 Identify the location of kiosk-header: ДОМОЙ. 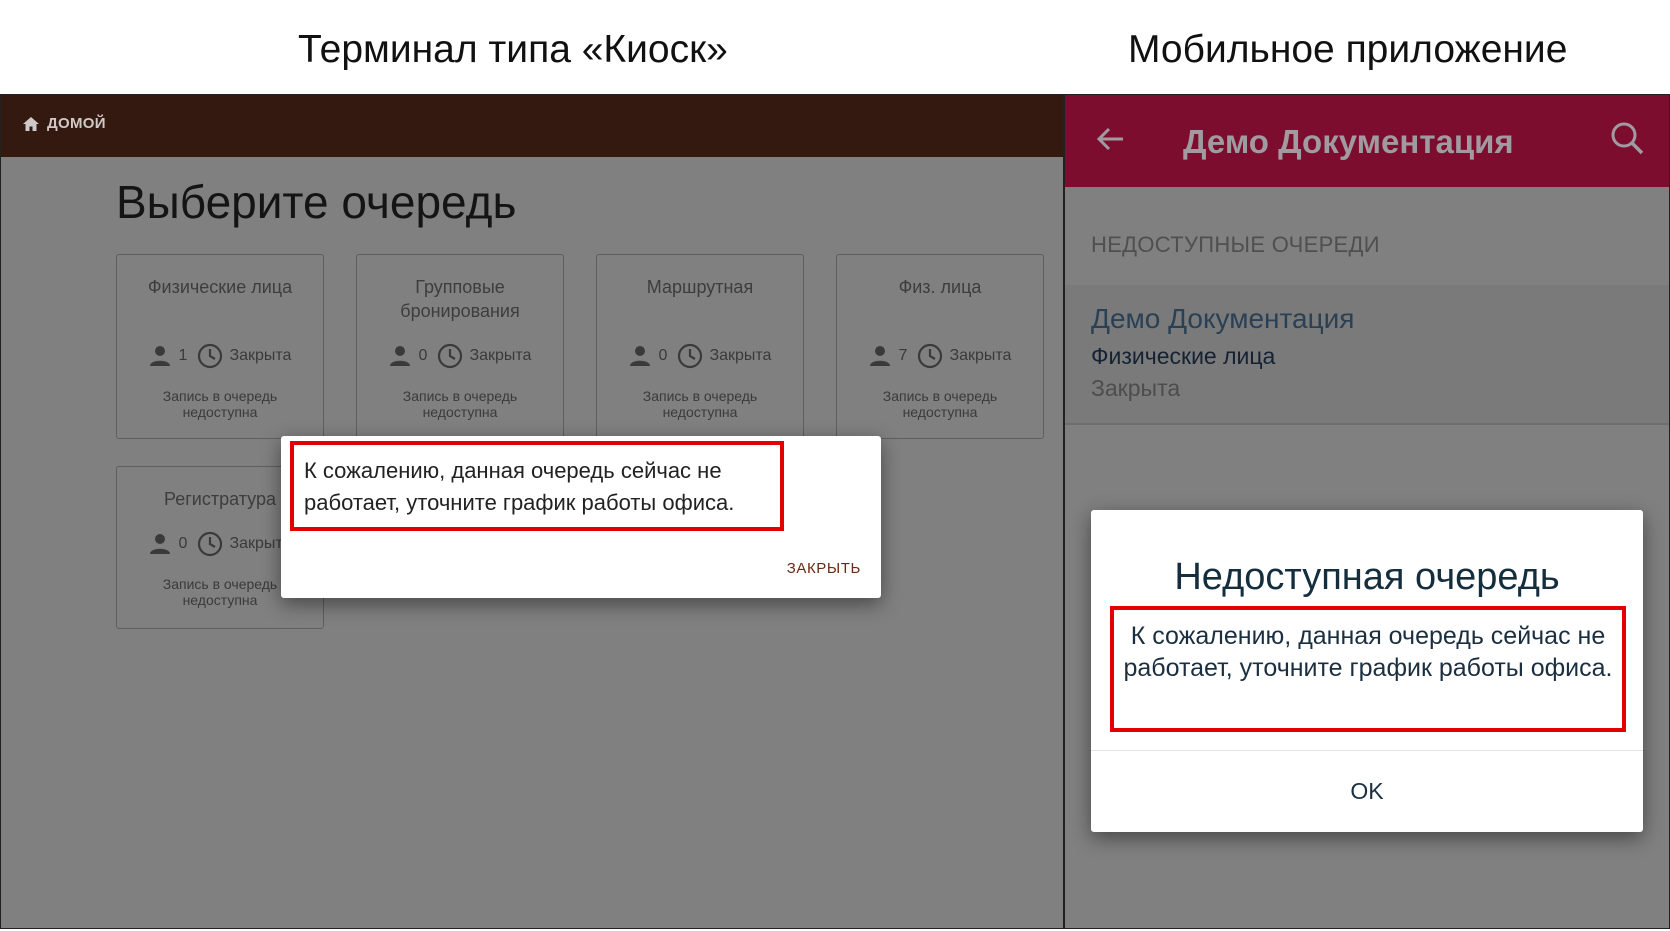
(532, 126).